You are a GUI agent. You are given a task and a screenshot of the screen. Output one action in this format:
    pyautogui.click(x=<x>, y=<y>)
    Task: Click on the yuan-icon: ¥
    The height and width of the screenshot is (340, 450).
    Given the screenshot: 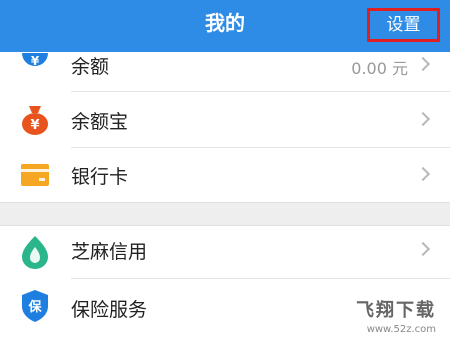 What is the action you would take?
    pyautogui.click(x=35, y=60)
    